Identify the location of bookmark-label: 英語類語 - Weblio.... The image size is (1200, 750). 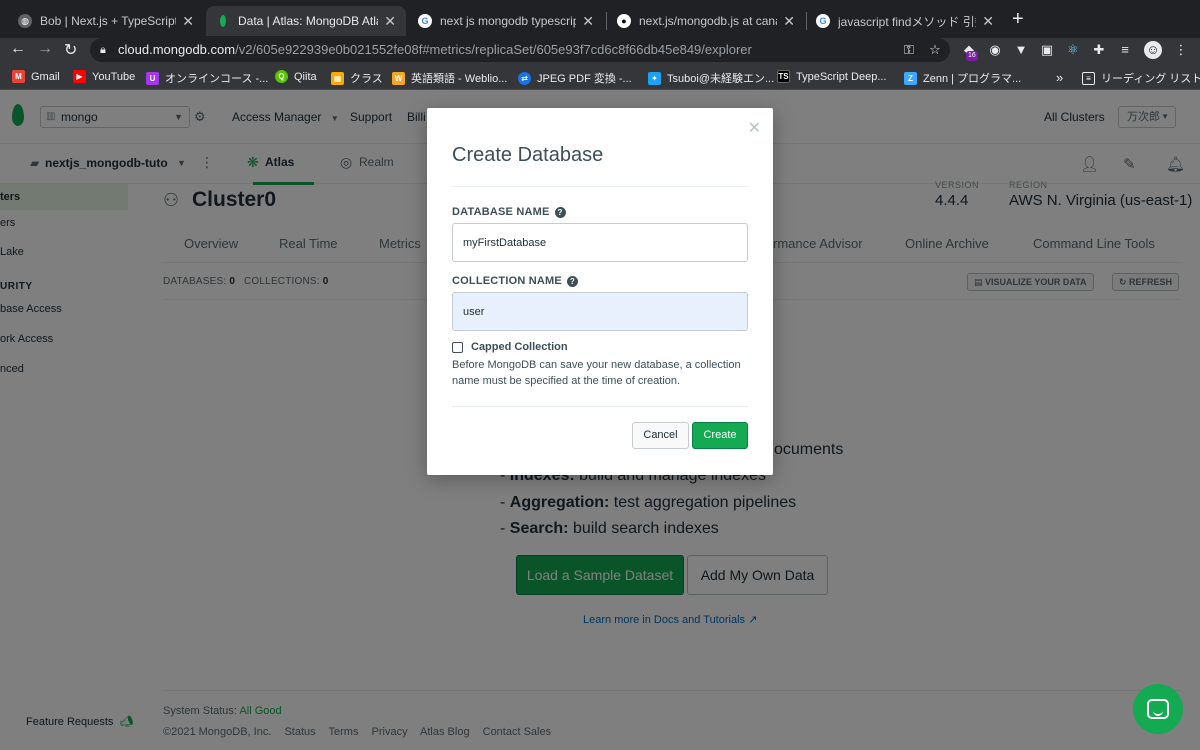
(459, 79).